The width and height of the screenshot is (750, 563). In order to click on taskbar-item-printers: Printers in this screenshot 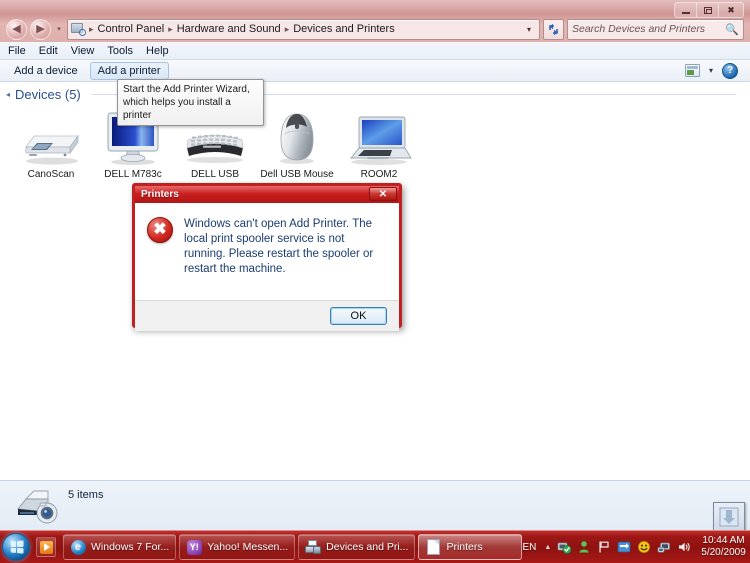, I will do `click(470, 547)`.